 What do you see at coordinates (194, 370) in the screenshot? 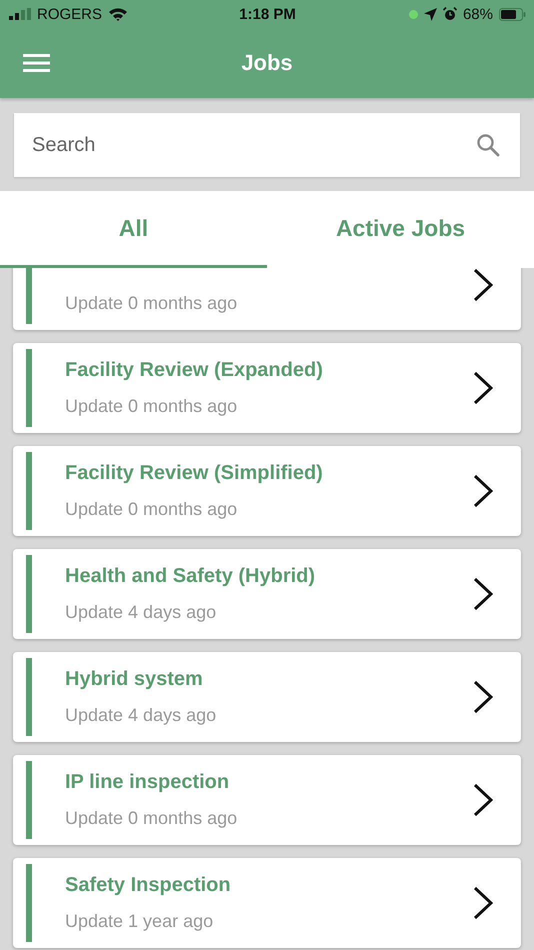
I see `job-title: Facility Review (Expanded)` at bounding box center [194, 370].